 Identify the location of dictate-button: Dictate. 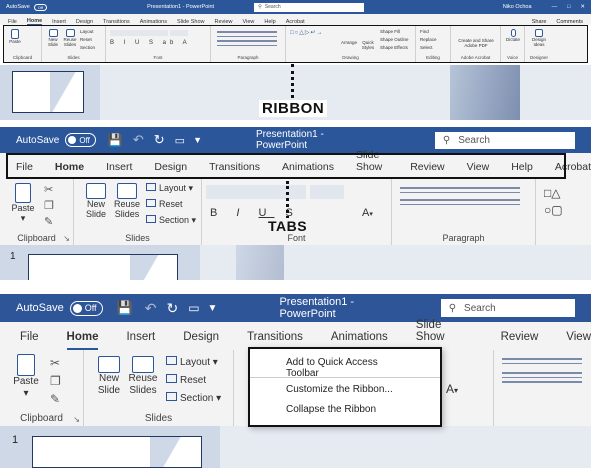
(513, 35).